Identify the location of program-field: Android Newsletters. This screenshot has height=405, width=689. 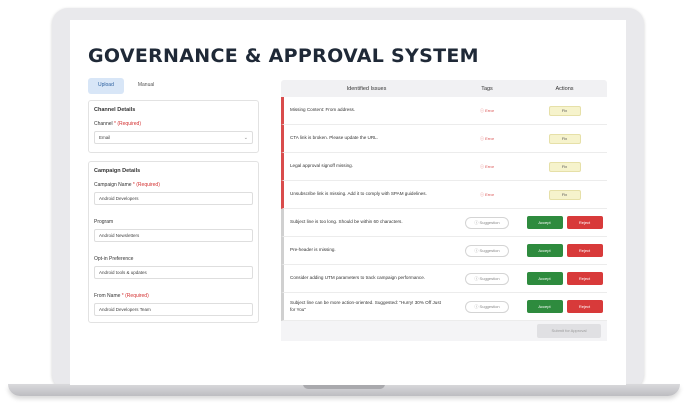
(173, 235).